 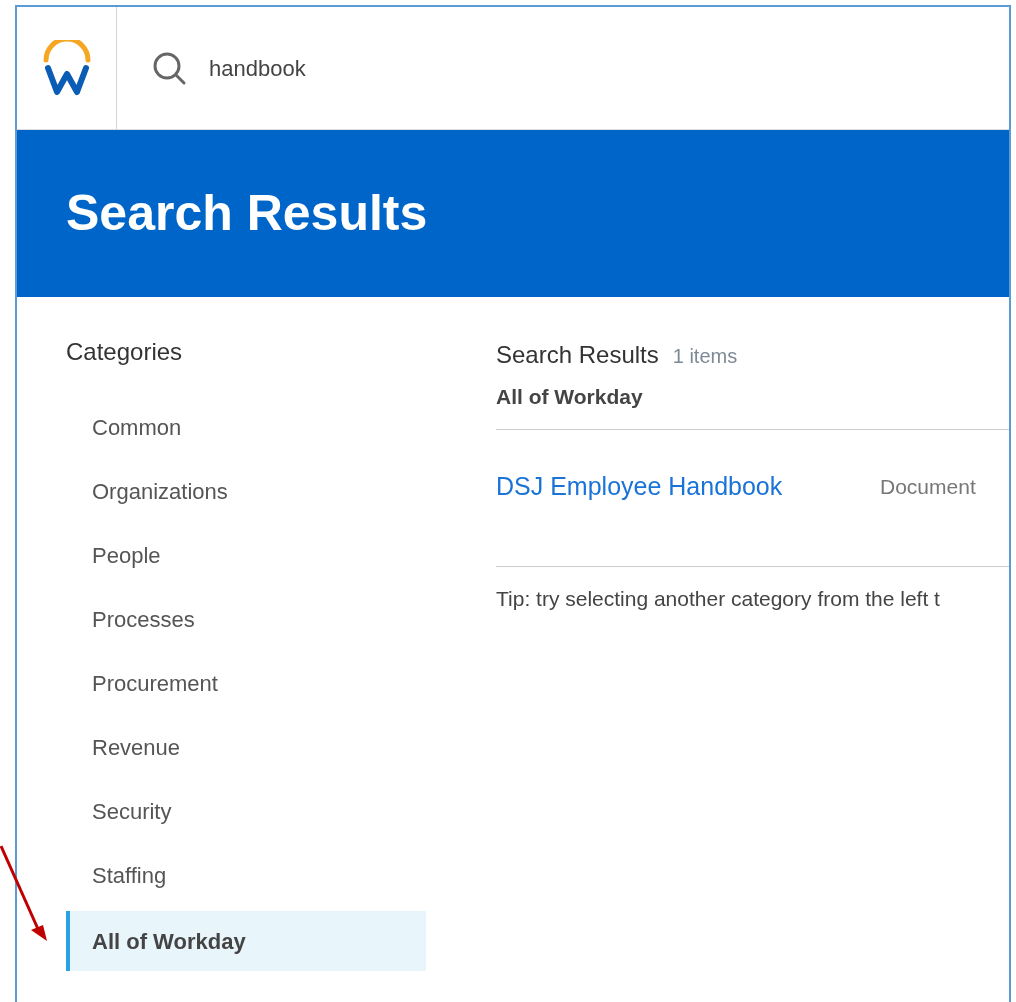 What do you see at coordinates (246, 747) in the screenshot?
I see `category-item: Revenue` at bounding box center [246, 747].